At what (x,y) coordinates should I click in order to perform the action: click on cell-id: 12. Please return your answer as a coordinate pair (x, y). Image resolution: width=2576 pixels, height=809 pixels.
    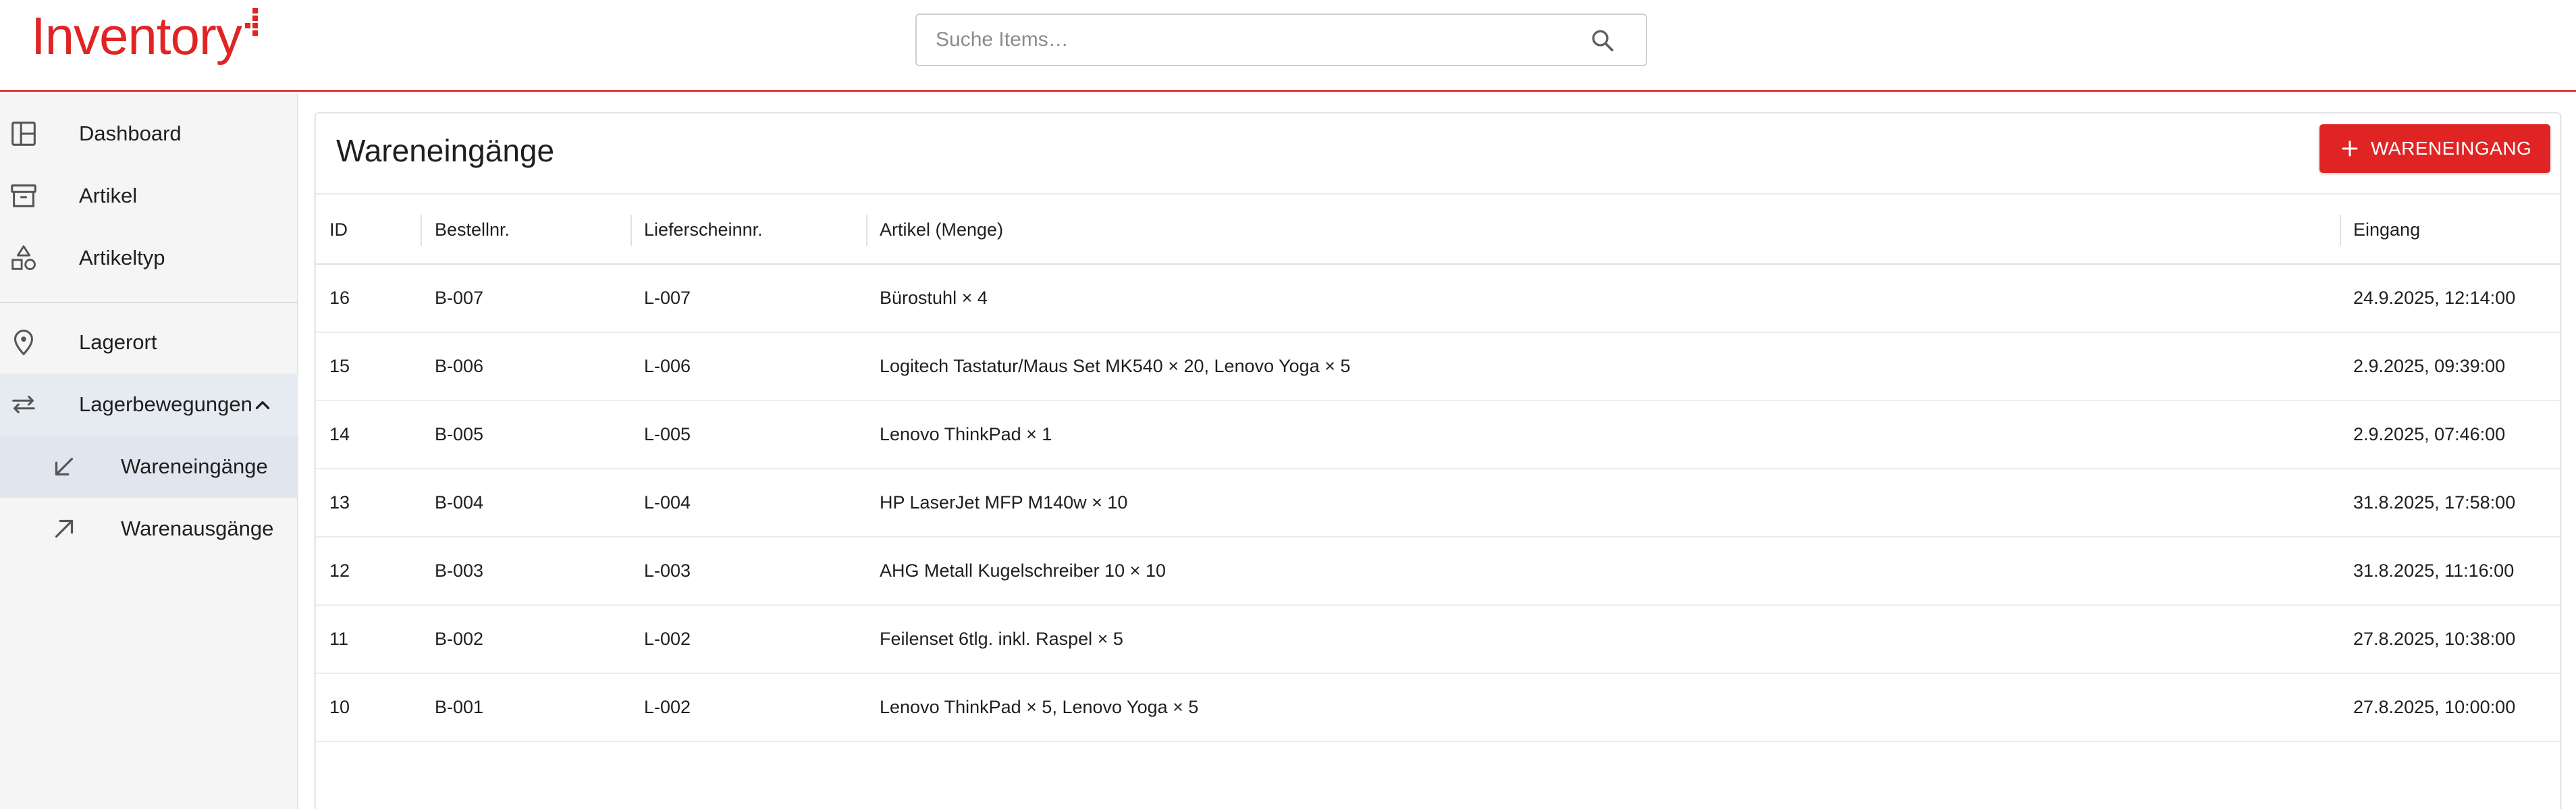
    Looking at the image, I should click on (340, 570).